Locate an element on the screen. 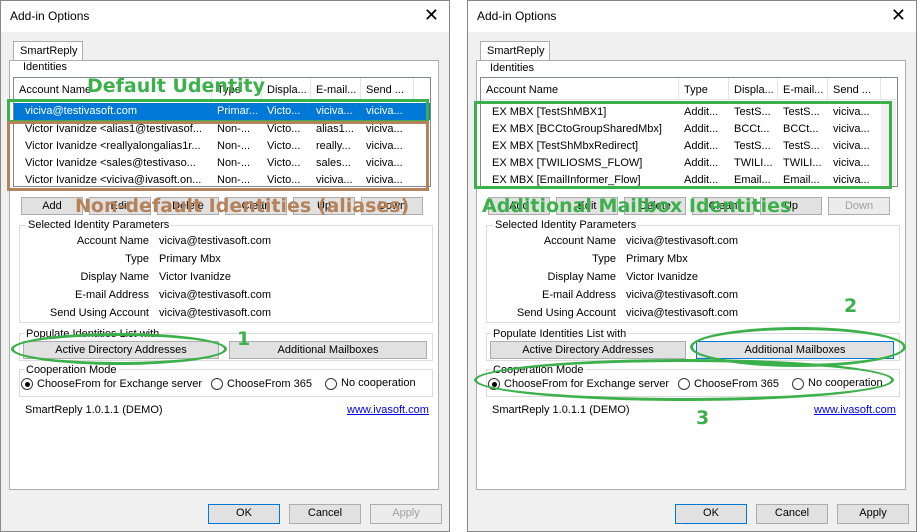  coop-label-365: ChooseFrom 365 is located at coordinates (269, 384).